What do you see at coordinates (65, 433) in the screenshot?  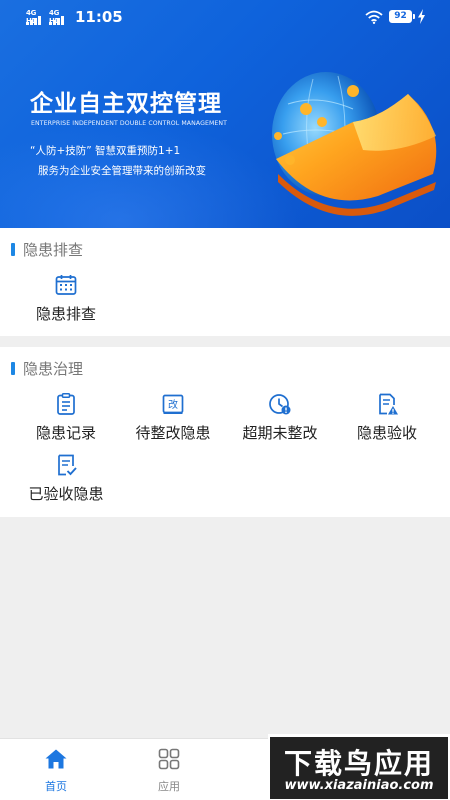 I see `hazard-record-label: 隐患记录` at bounding box center [65, 433].